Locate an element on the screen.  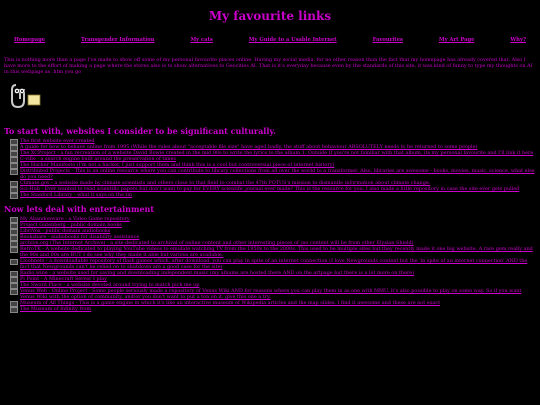
nav-favourites: Favourites is located at coordinates (388, 40).